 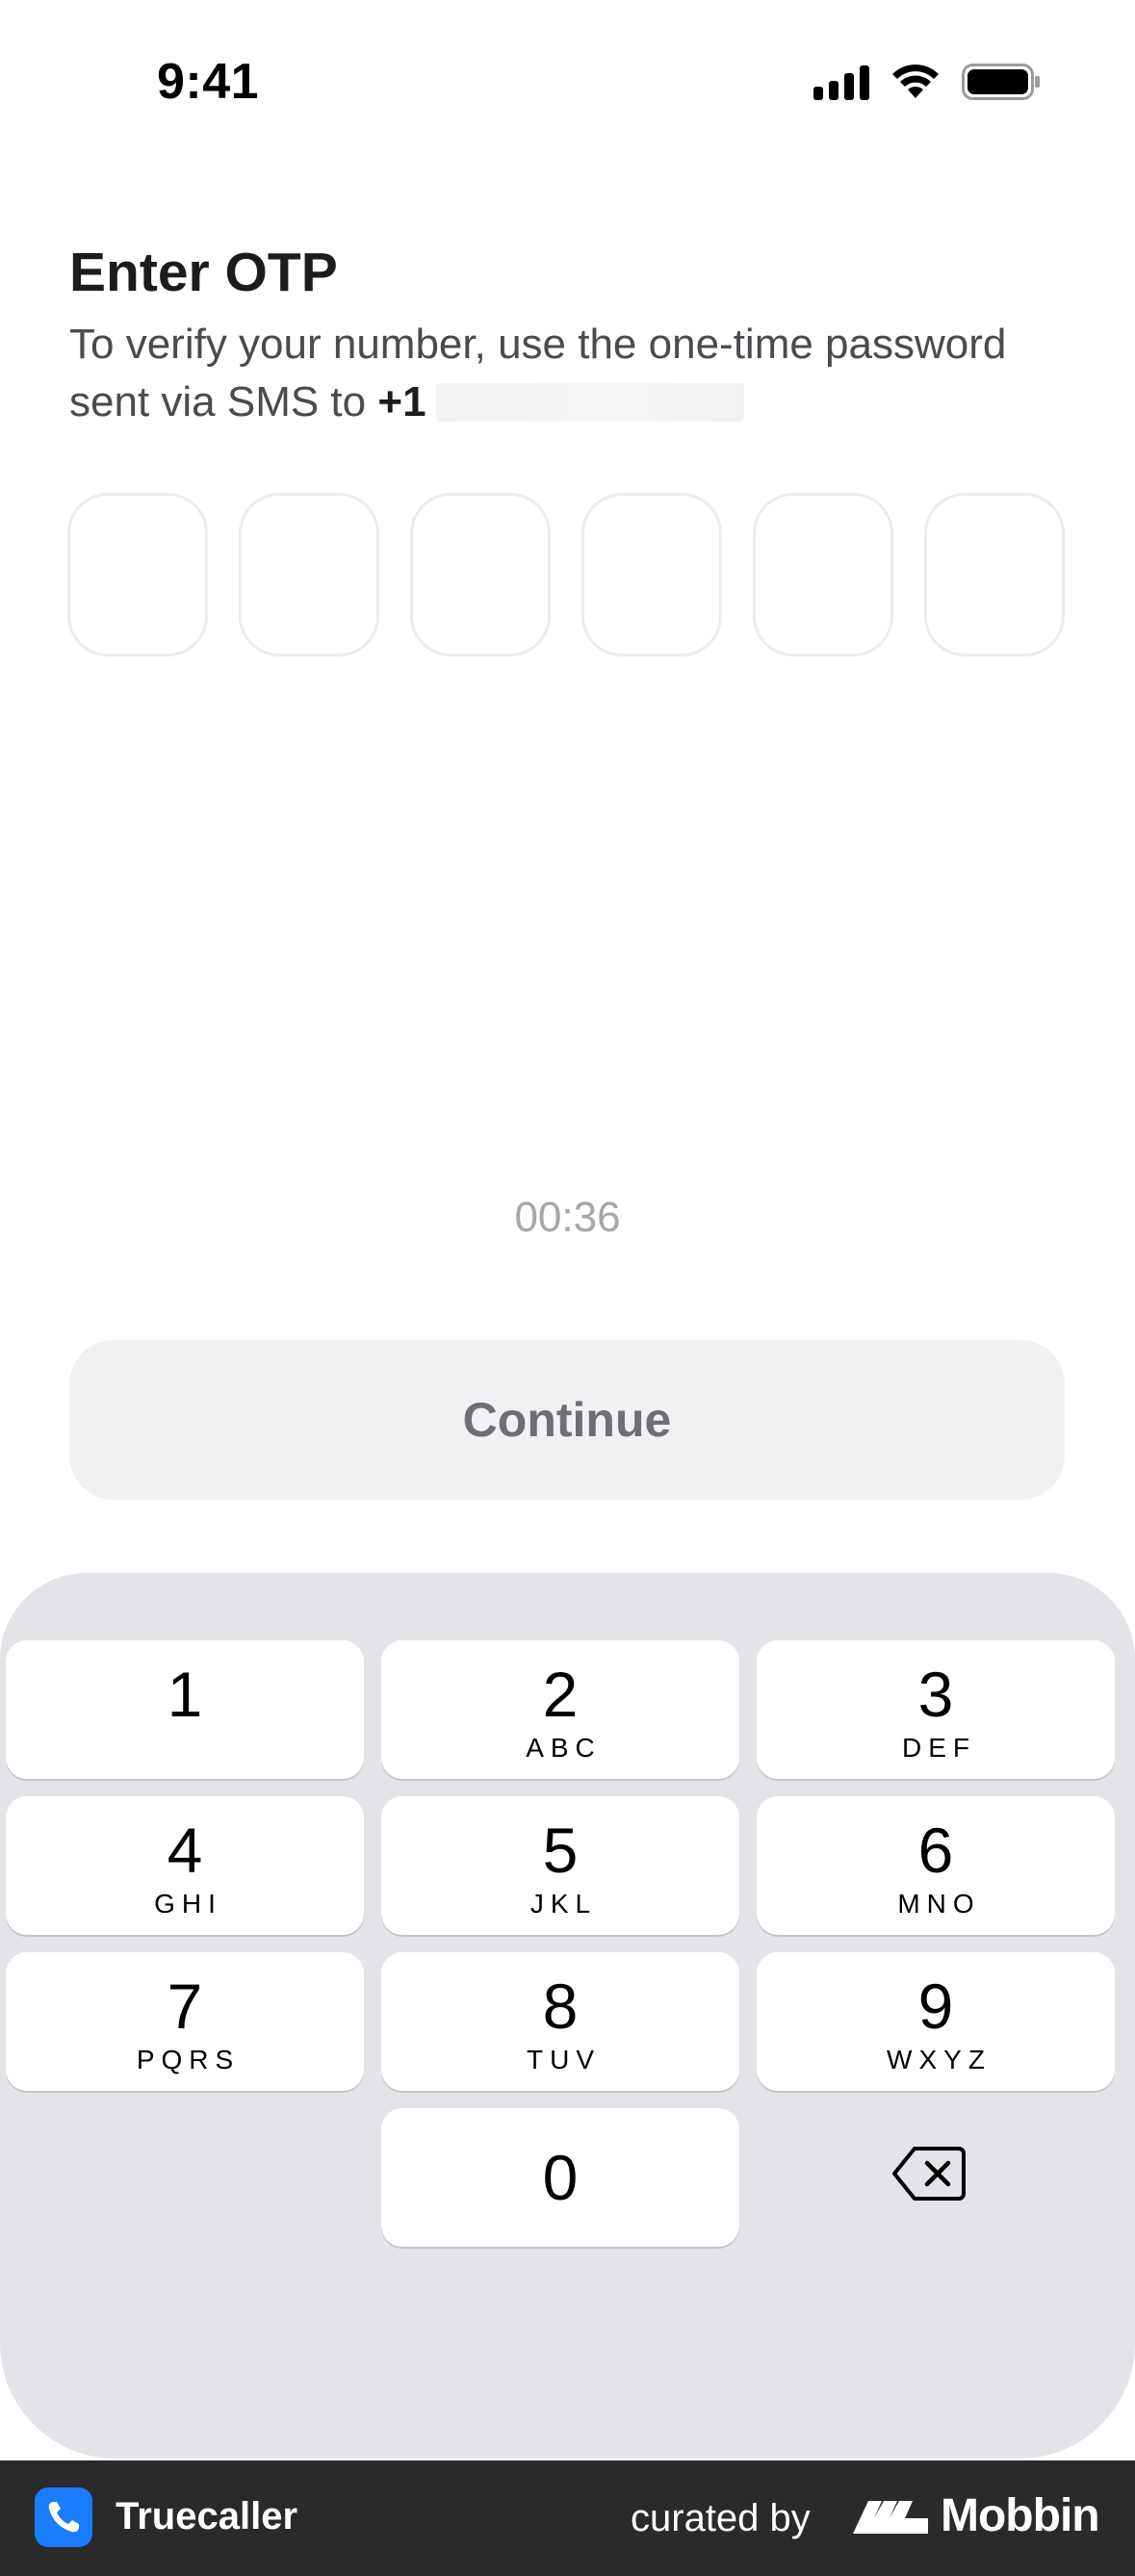 I want to click on keypad-key-2: 2 ABC, so click(x=560, y=1710).